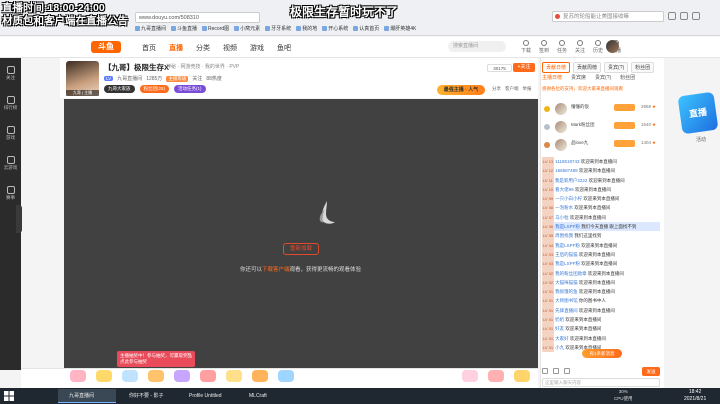 The height and width of the screenshot is (404, 720). I want to click on tab-daily-rank: 贡献日榜, so click(556, 67).